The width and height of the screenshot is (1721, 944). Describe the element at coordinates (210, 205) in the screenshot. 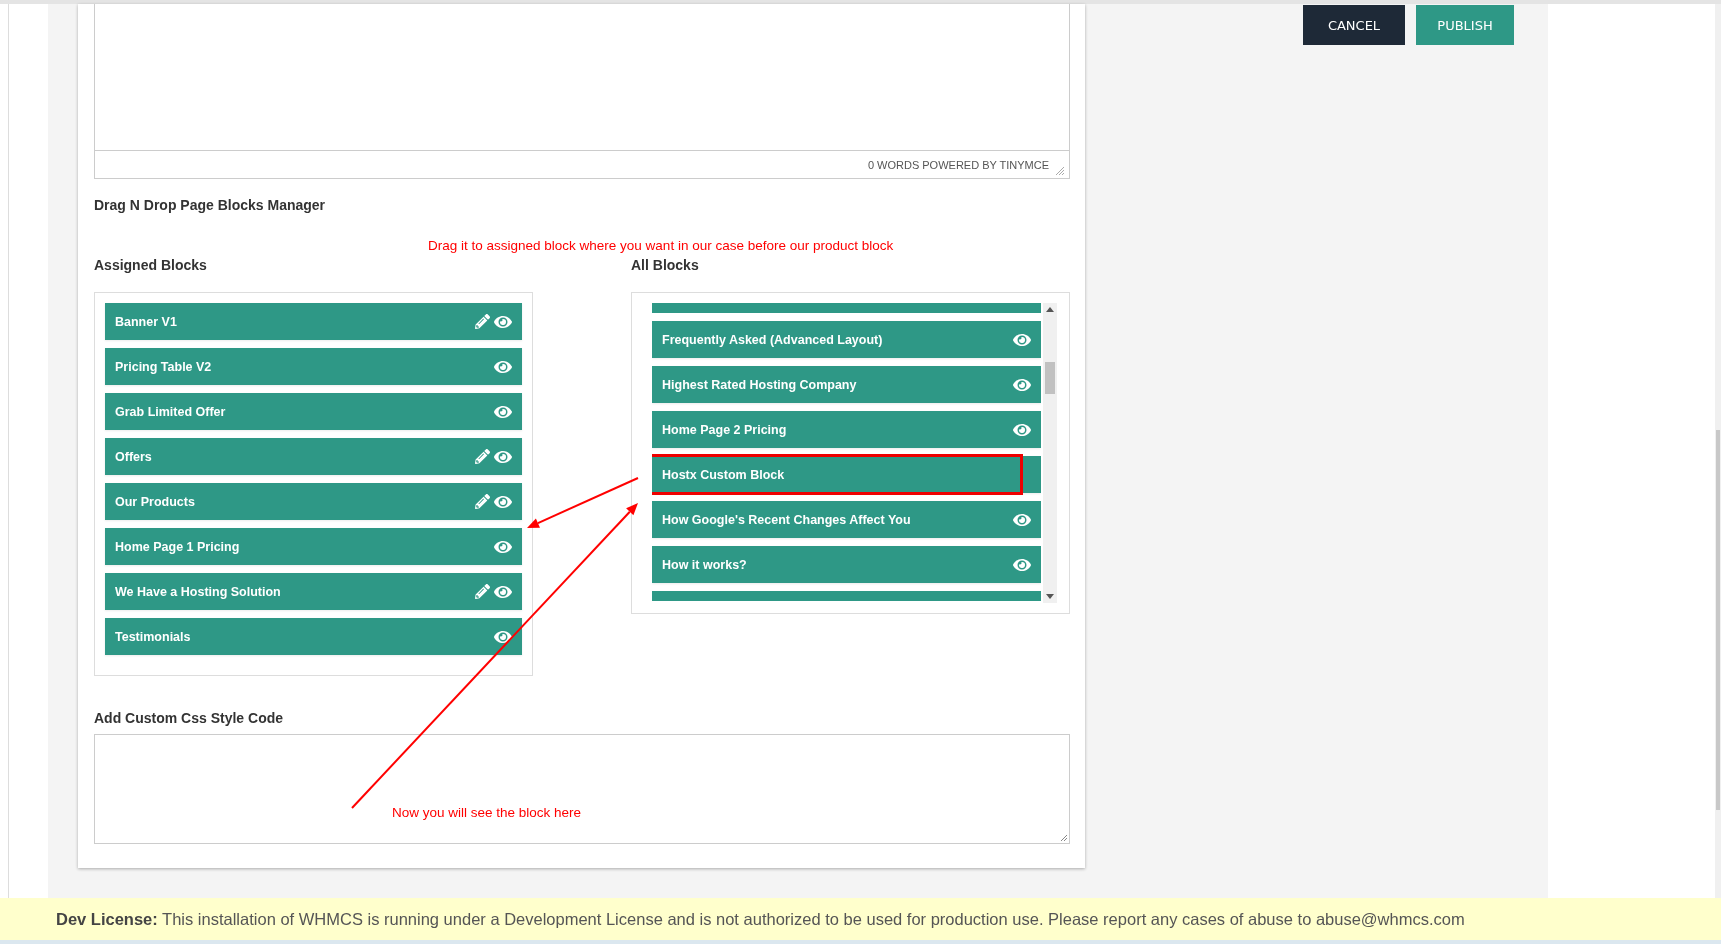

I see `section-title: Drag N Drop Page Blocks Manager` at that location.